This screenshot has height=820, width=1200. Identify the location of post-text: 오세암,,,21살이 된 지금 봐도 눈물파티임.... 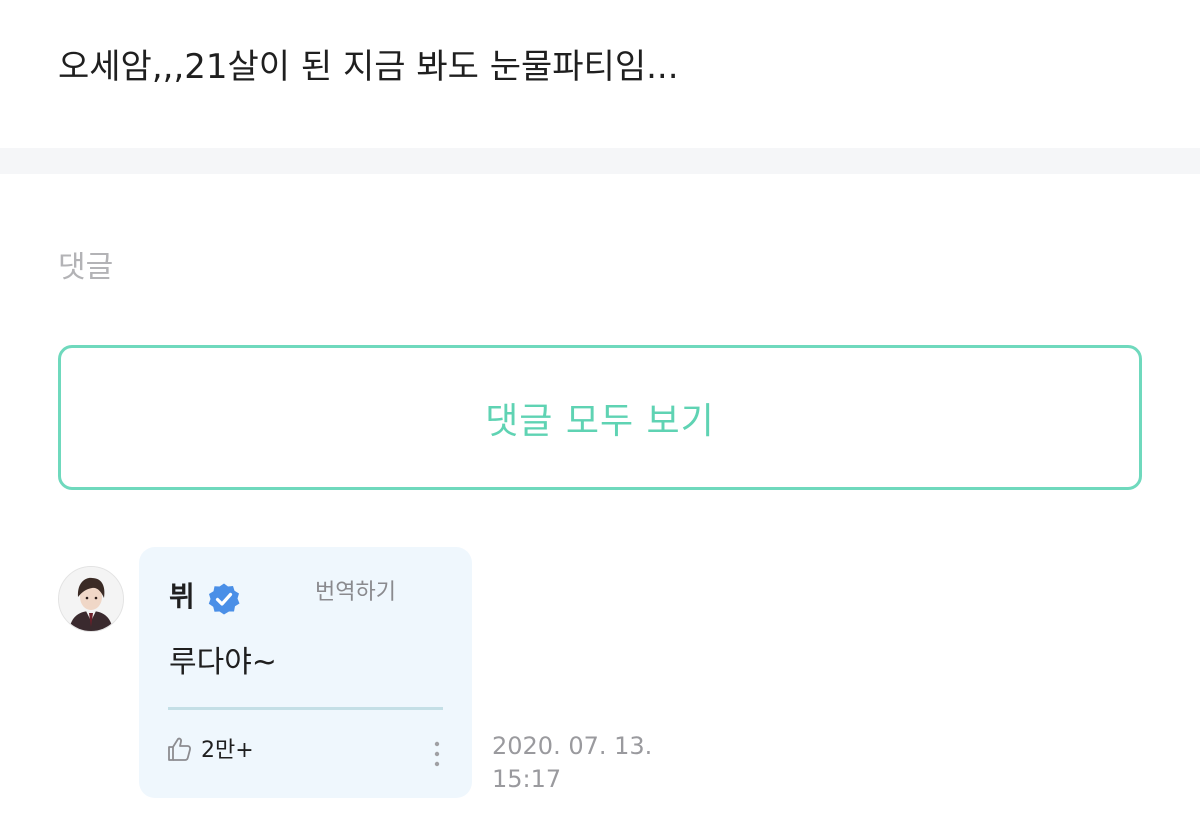
(368, 67).